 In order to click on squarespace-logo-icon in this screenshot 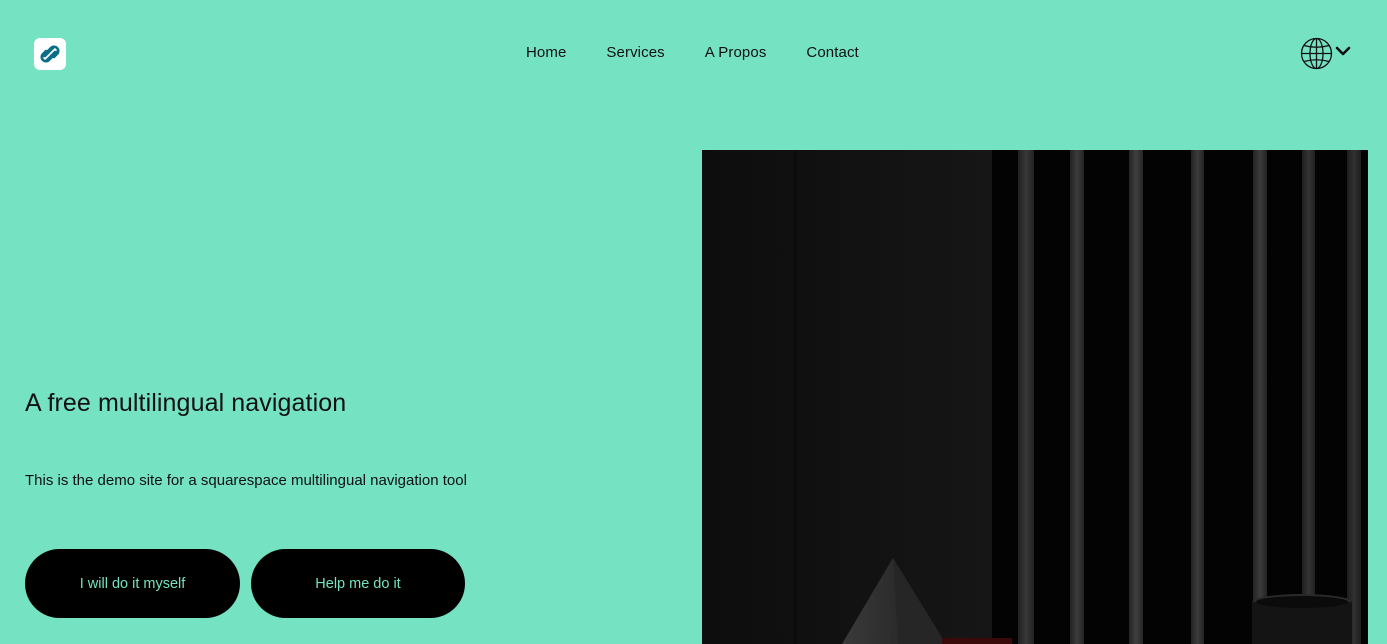, I will do `click(50, 54)`.